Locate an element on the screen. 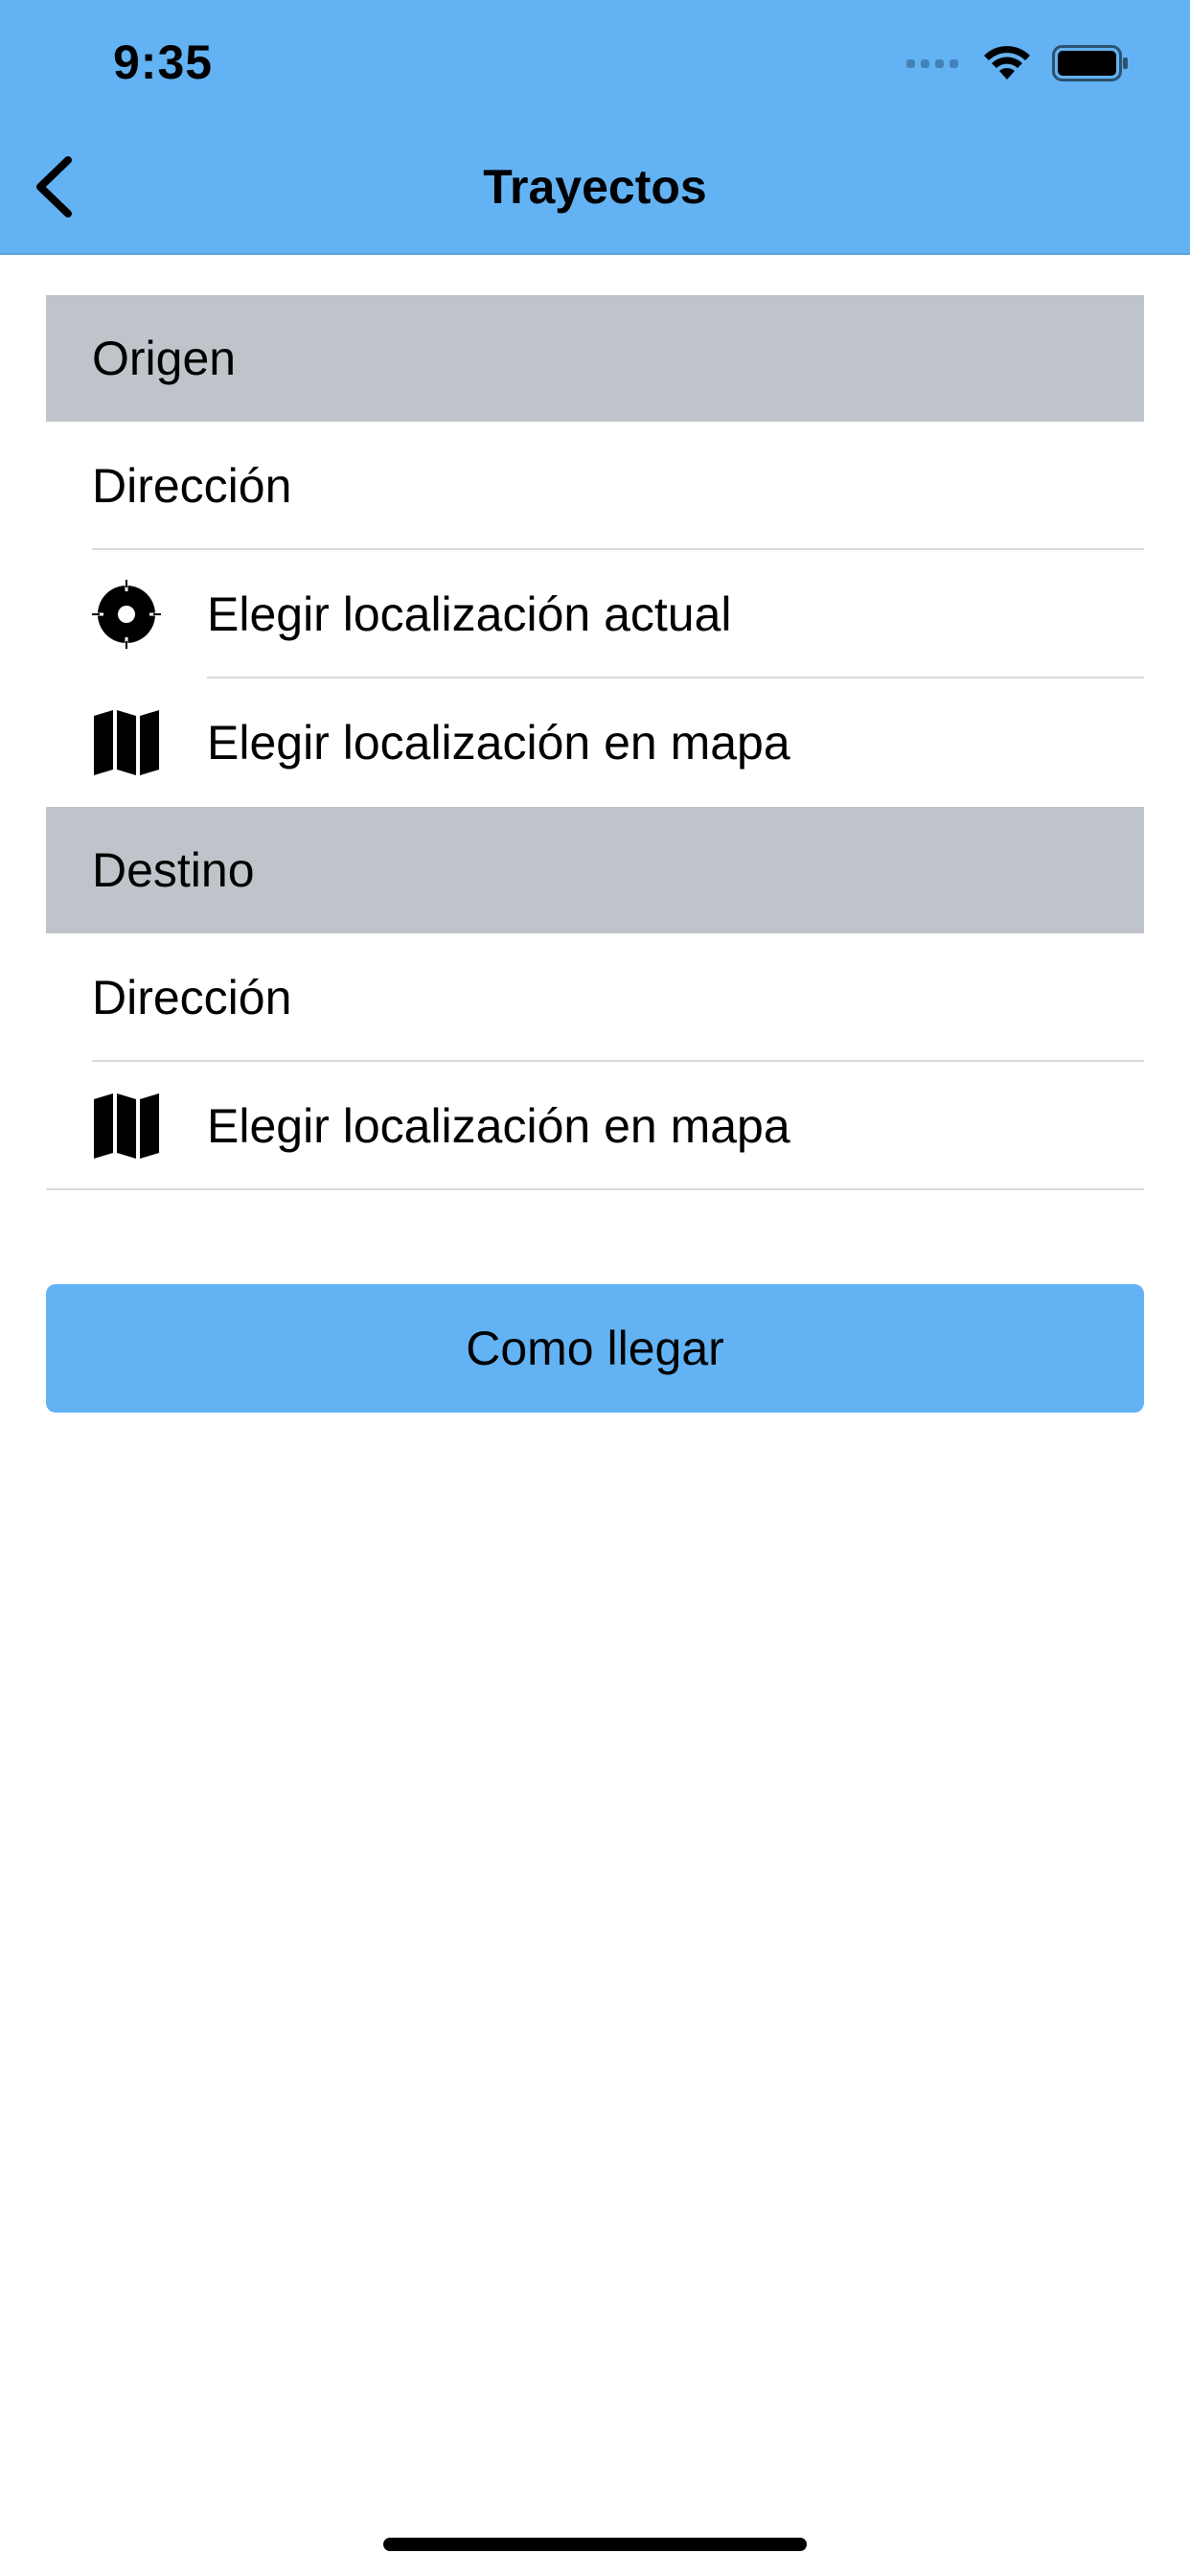 This screenshot has width=1190, height=2576. page-title: Trayectos is located at coordinates (595, 187).